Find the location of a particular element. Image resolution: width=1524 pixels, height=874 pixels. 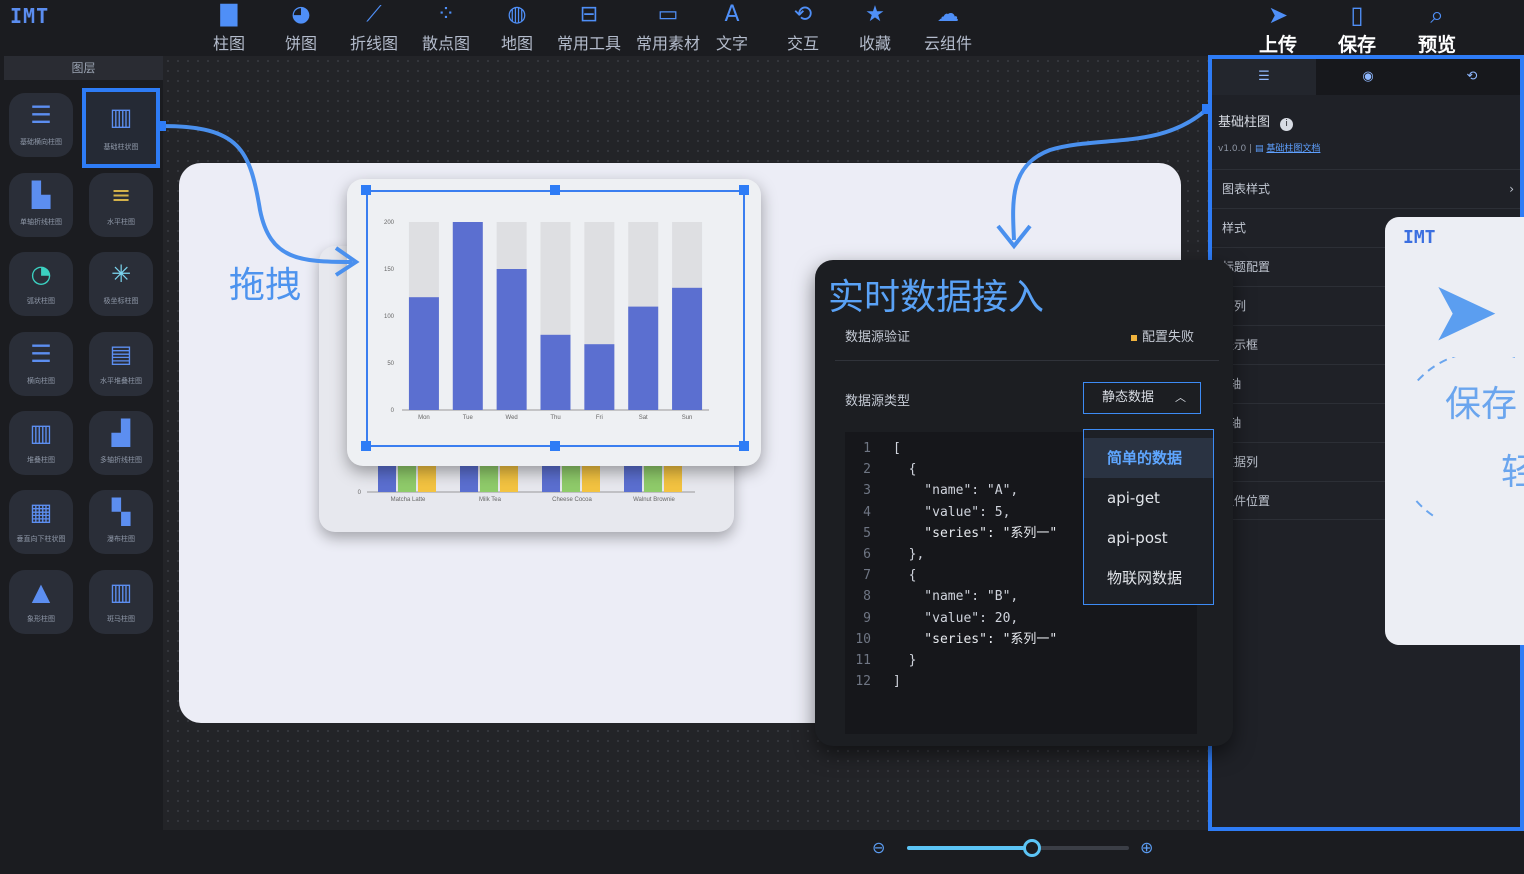

tab-interaction: ⟲ is located at coordinates (1472, 77).